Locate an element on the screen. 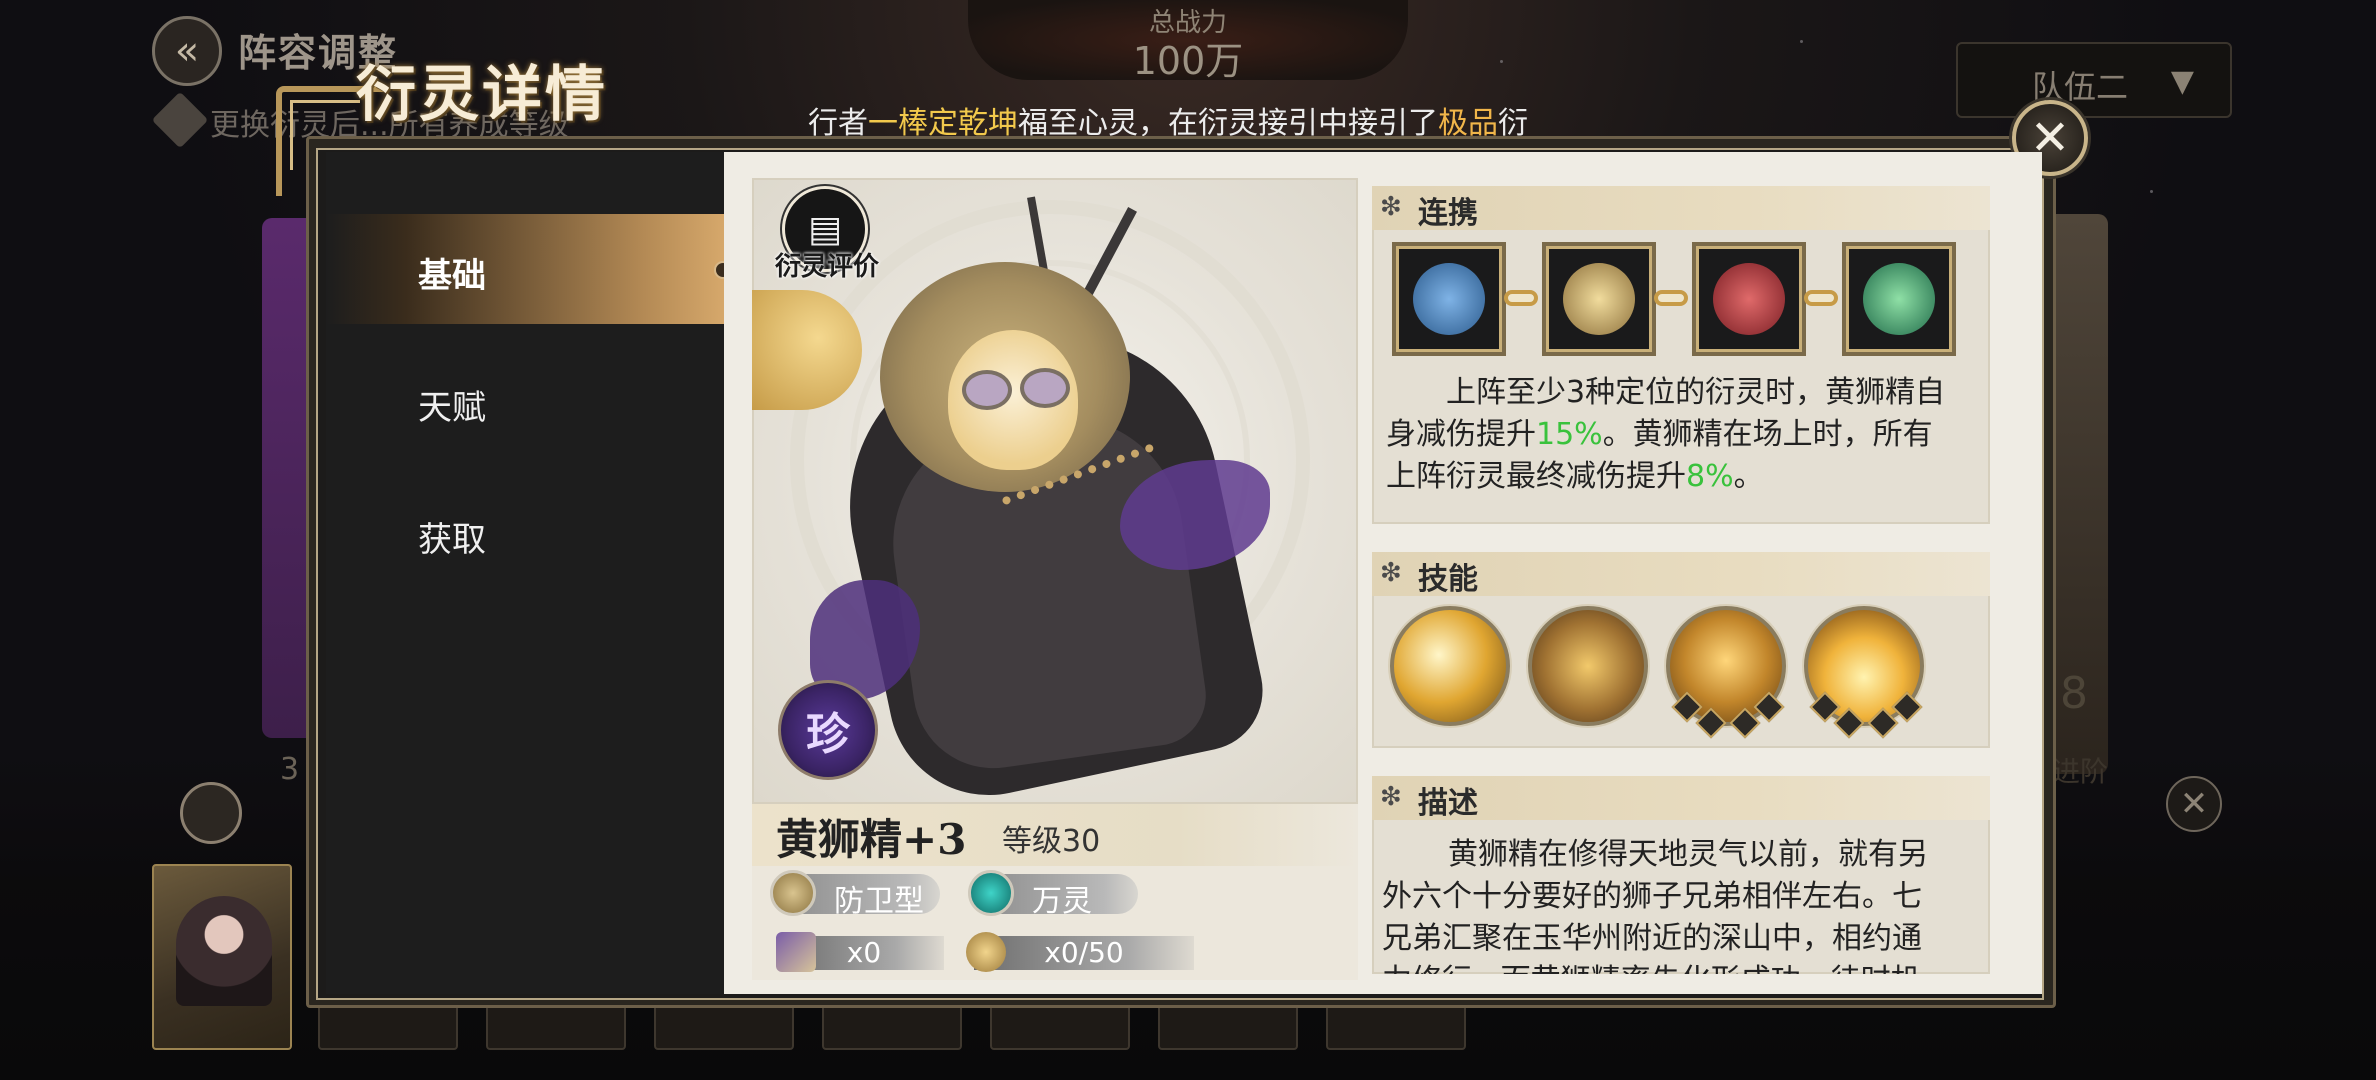 The width and height of the screenshot is (2376, 1080). description-title: 描述 is located at coordinates (1448, 803).